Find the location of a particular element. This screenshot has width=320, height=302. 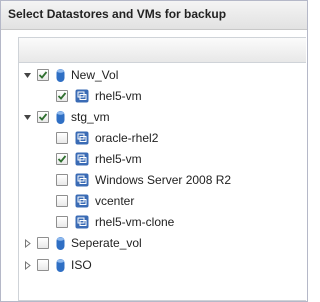

panel-title: Select Datastores and VMs for backup is located at coordinates (117, 14).